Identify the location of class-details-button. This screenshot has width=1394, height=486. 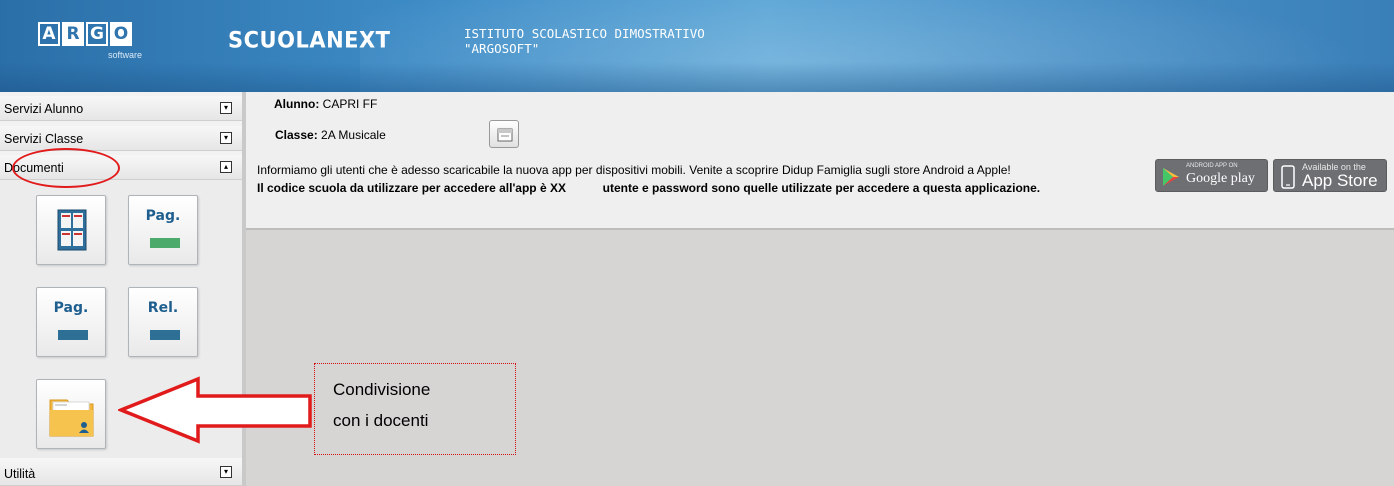
(504, 134).